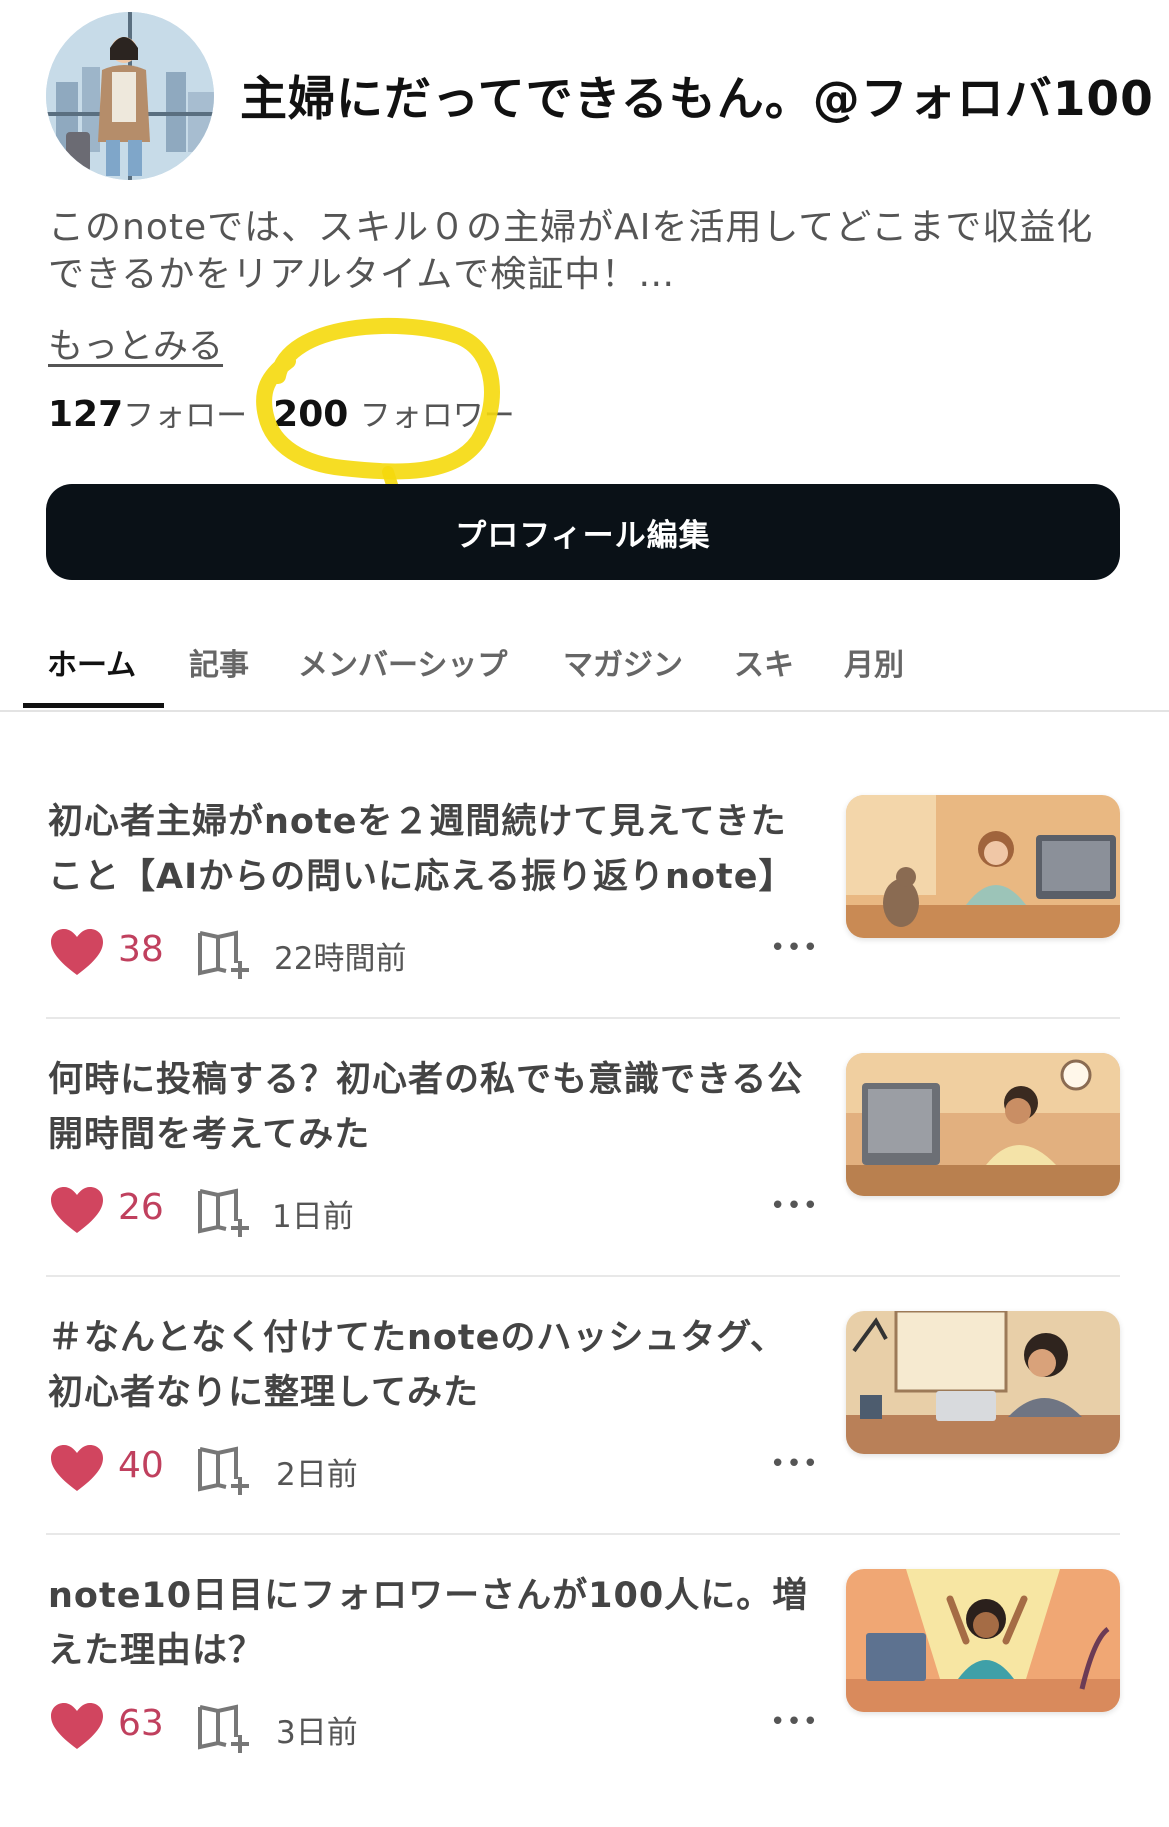  What do you see at coordinates (310, 414) in the screenshot?
I see `followers-count: 200` at bounding box center [310, 414].